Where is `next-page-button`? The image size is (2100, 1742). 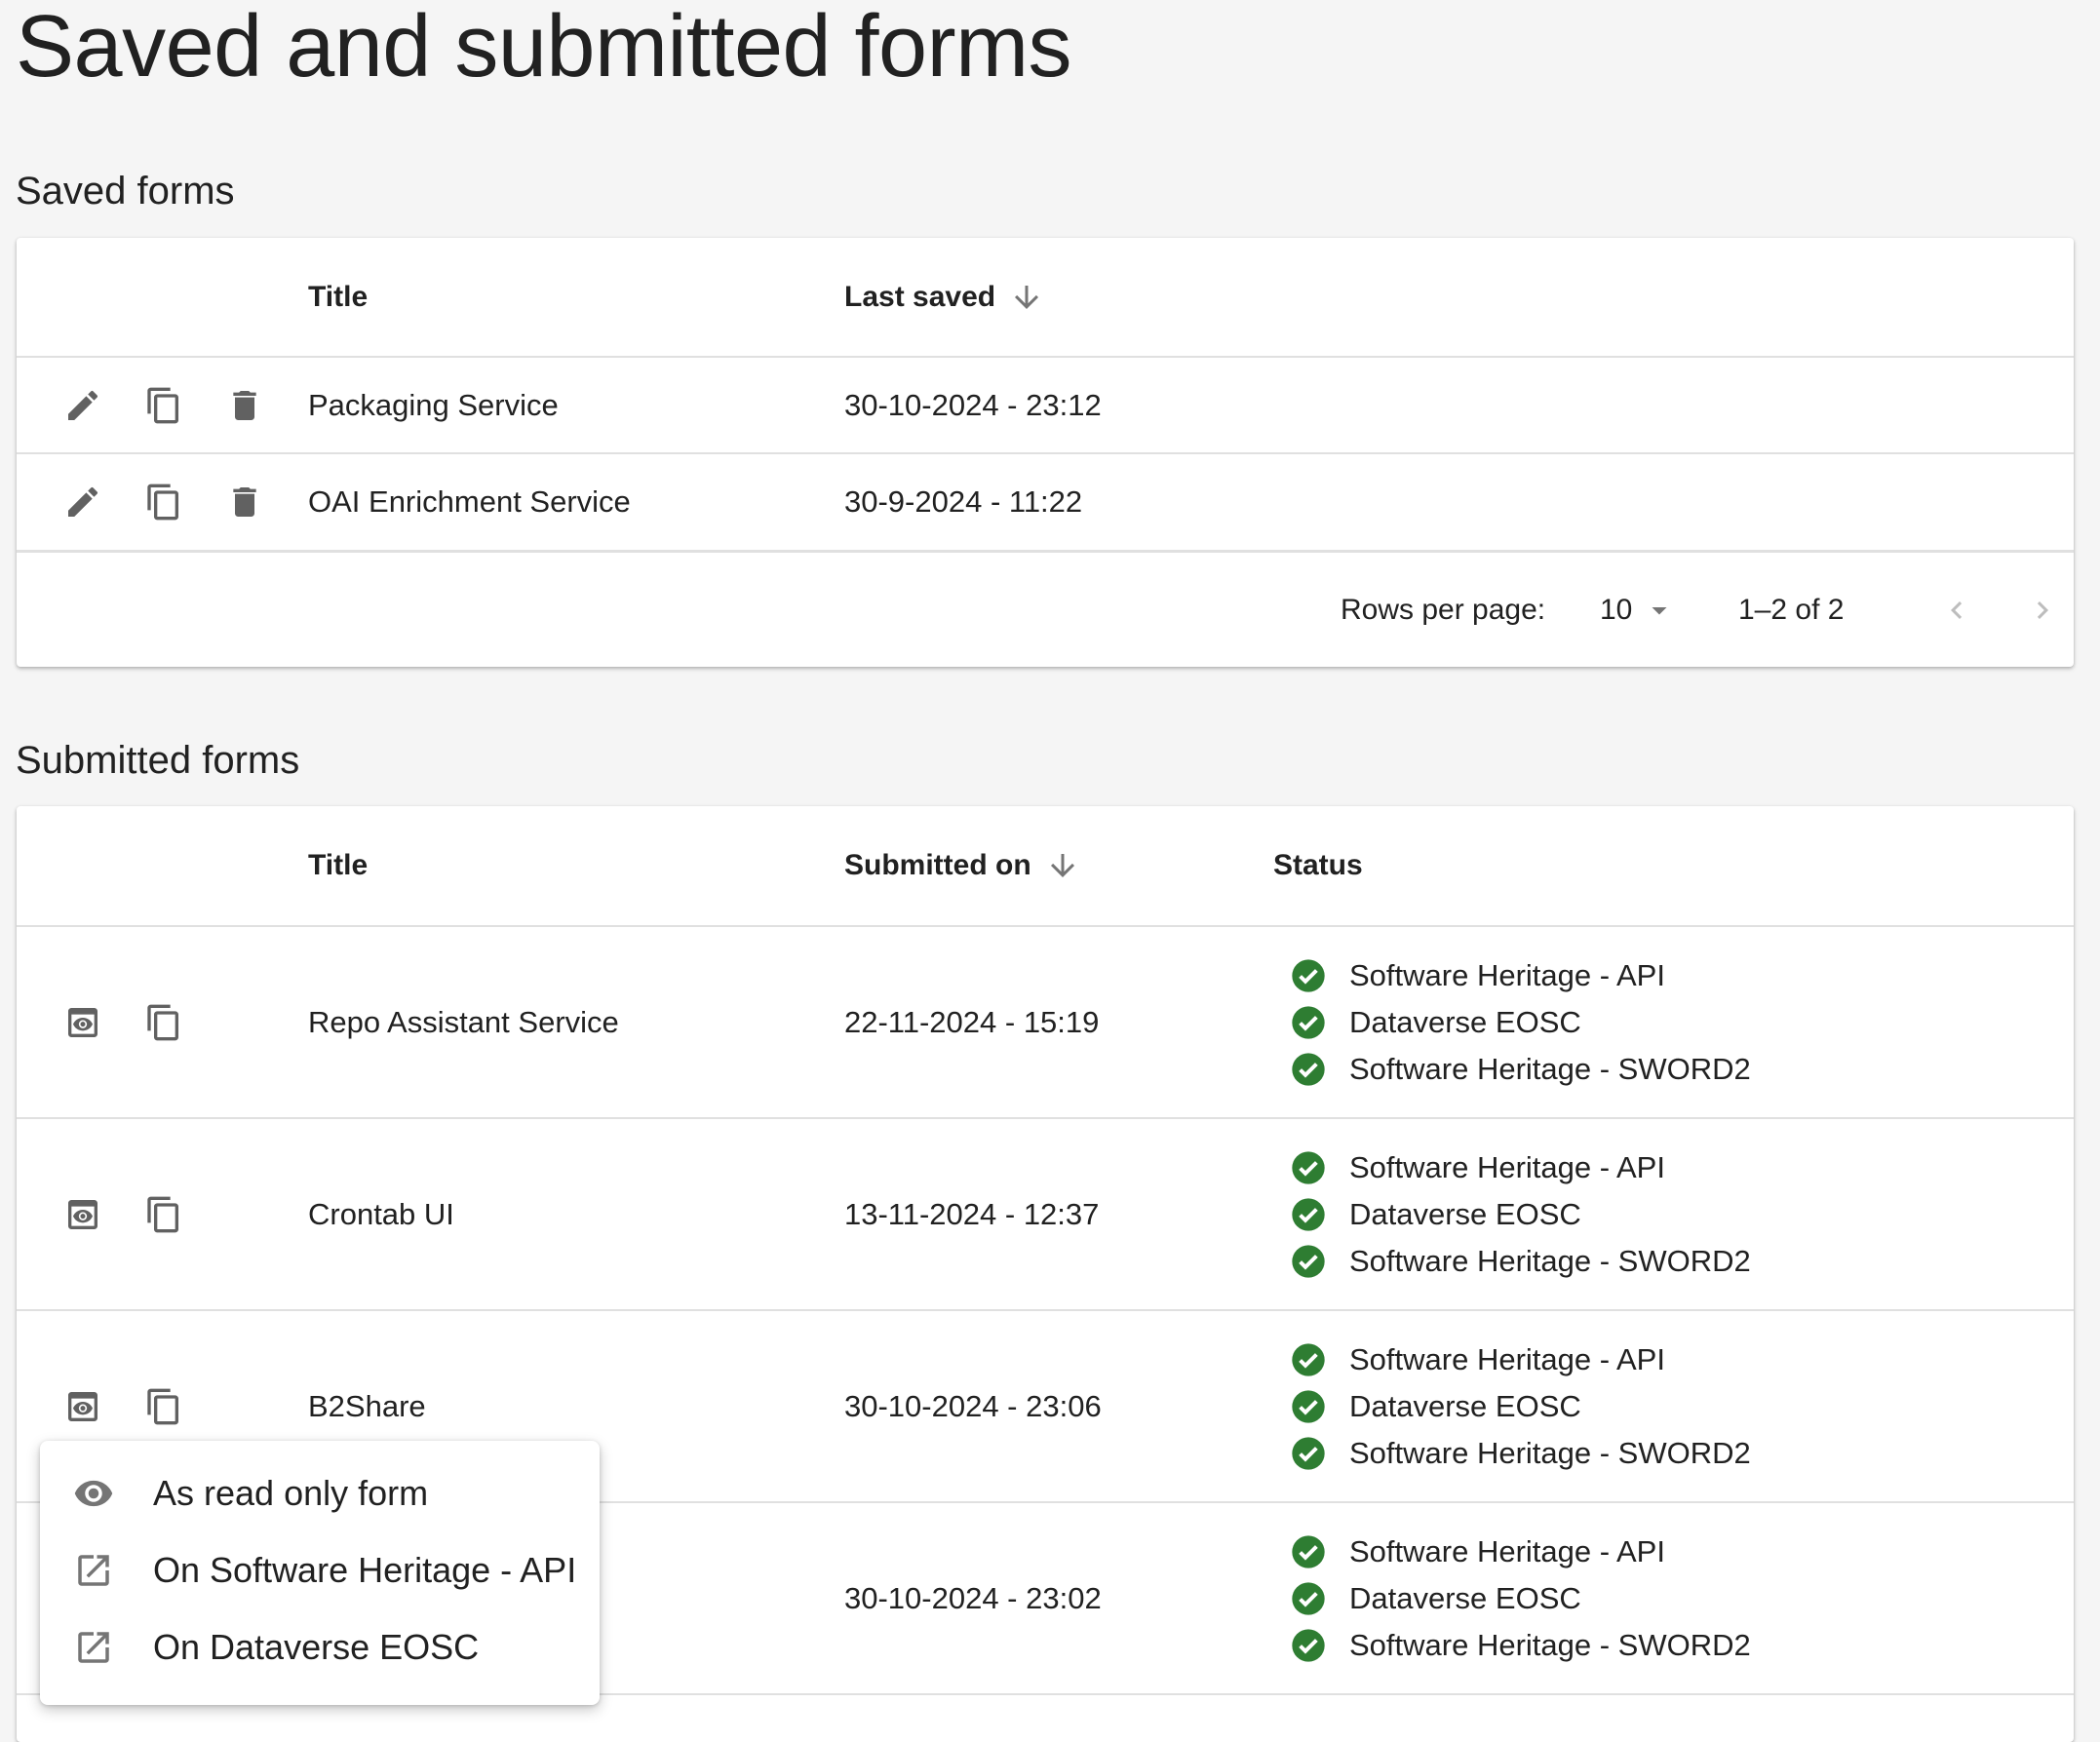
next-page-button is located at coordinates (2043, 610).